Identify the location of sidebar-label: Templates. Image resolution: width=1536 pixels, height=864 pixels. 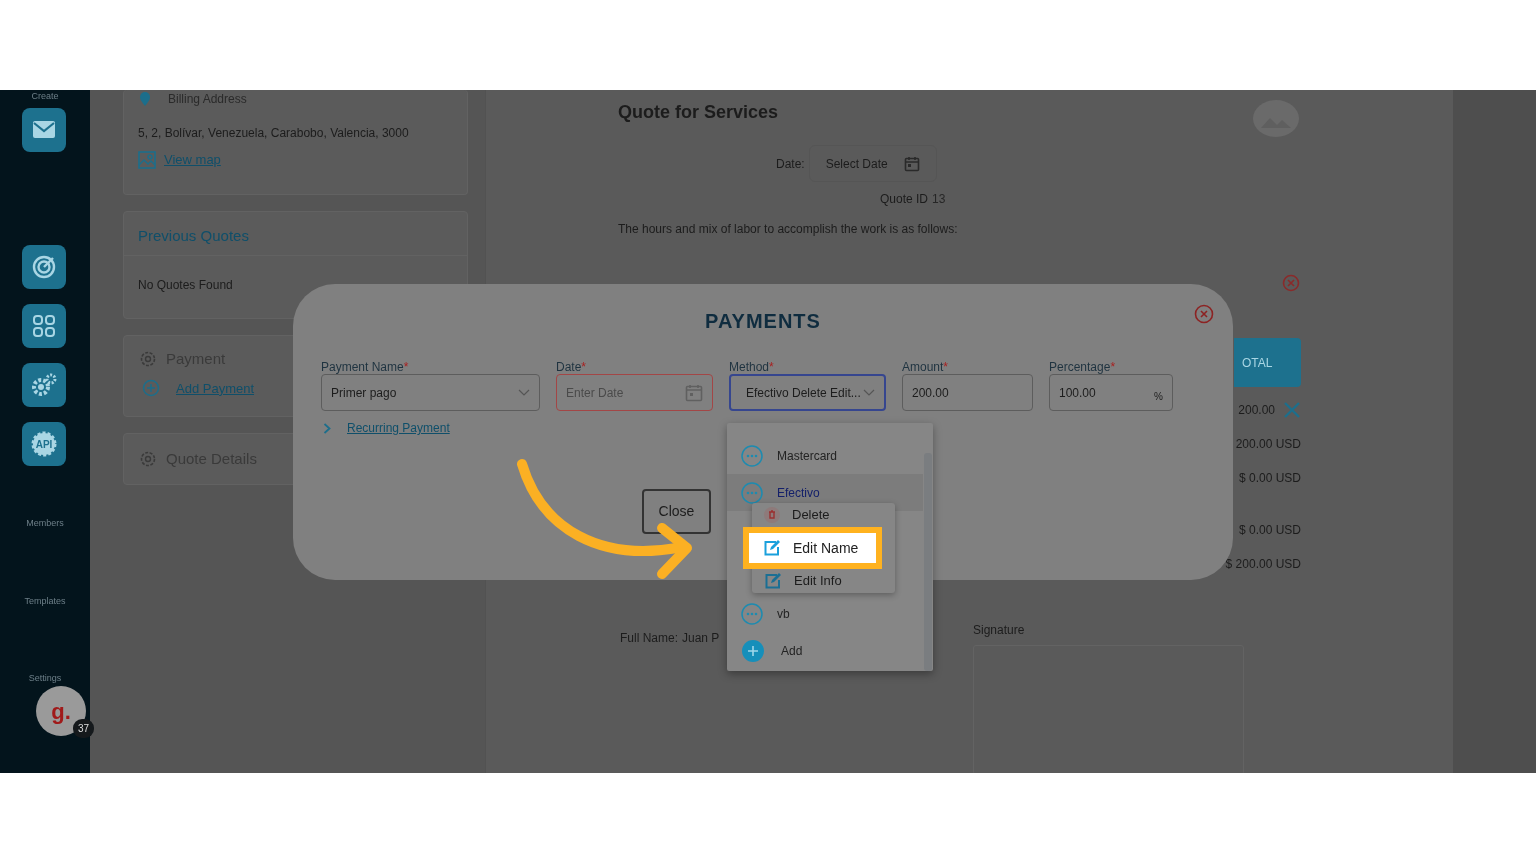
(45, 602).